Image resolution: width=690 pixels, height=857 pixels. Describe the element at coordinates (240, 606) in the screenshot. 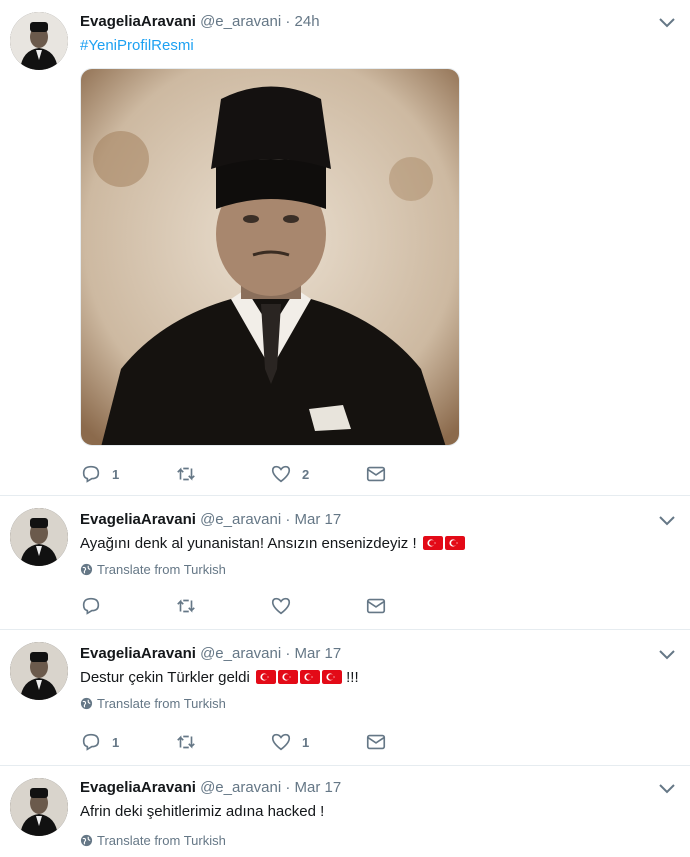

I see `tweet-actions` at that location.